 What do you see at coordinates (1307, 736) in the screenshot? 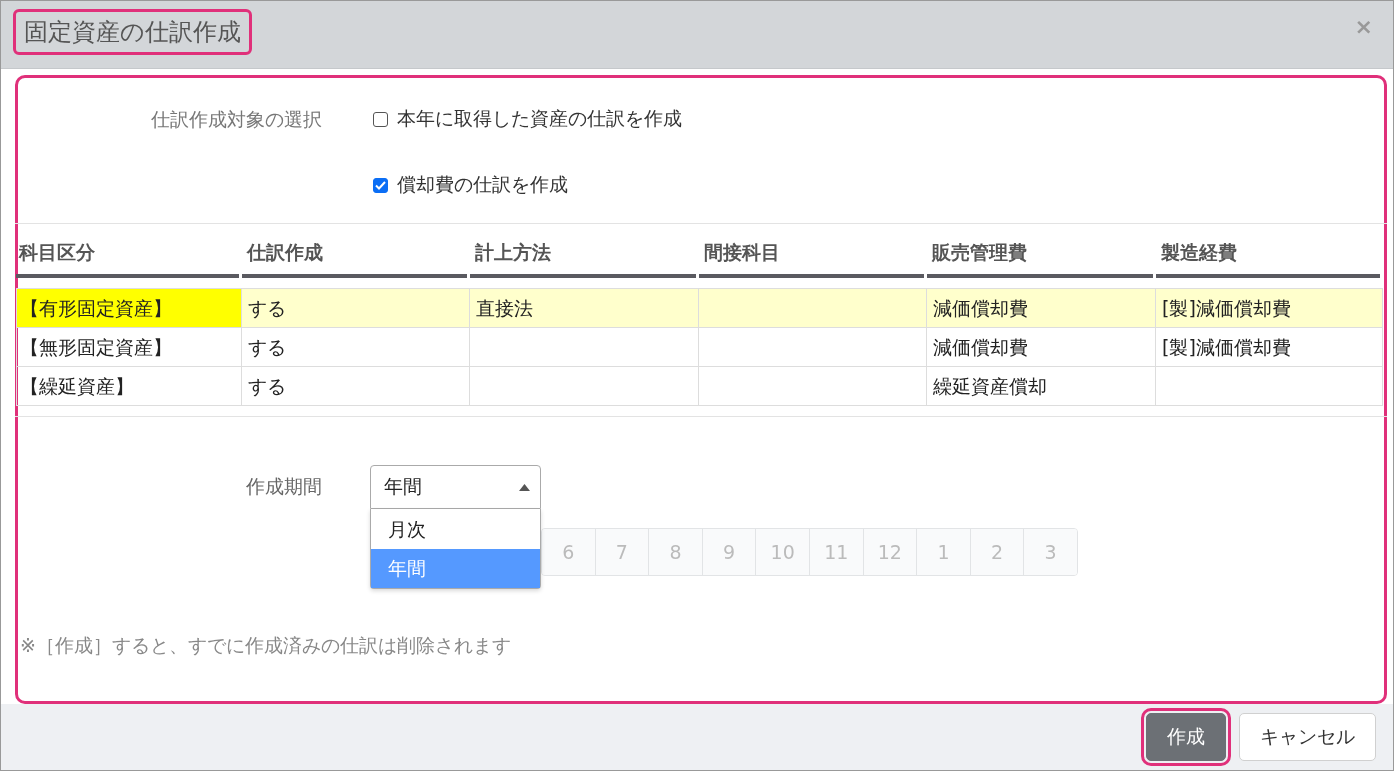
I see `cancel-button: キャンセル` at bounding box center [1307, 736].